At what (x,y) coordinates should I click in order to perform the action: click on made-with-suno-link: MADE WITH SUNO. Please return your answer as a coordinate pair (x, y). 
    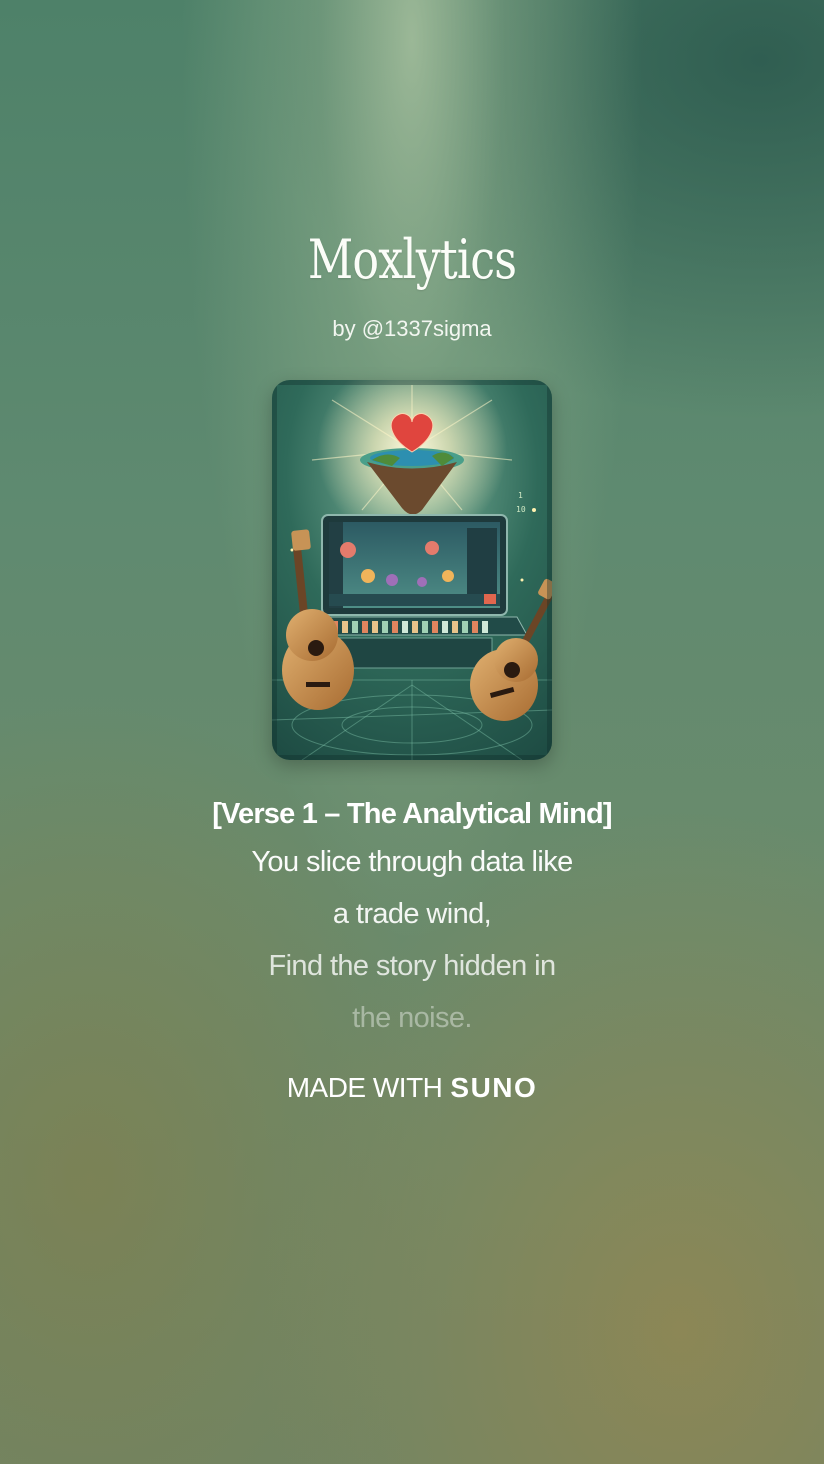
    Looking at the image, I should click on (412, 1088).